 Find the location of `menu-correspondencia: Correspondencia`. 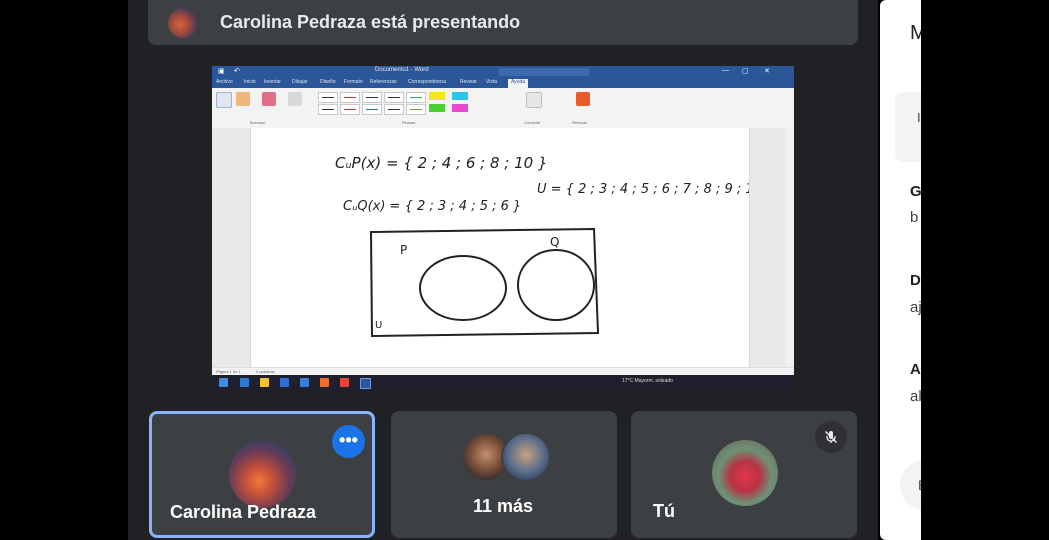

menu-correspondencia: Correspondencia is located at coordinates (427, 82).